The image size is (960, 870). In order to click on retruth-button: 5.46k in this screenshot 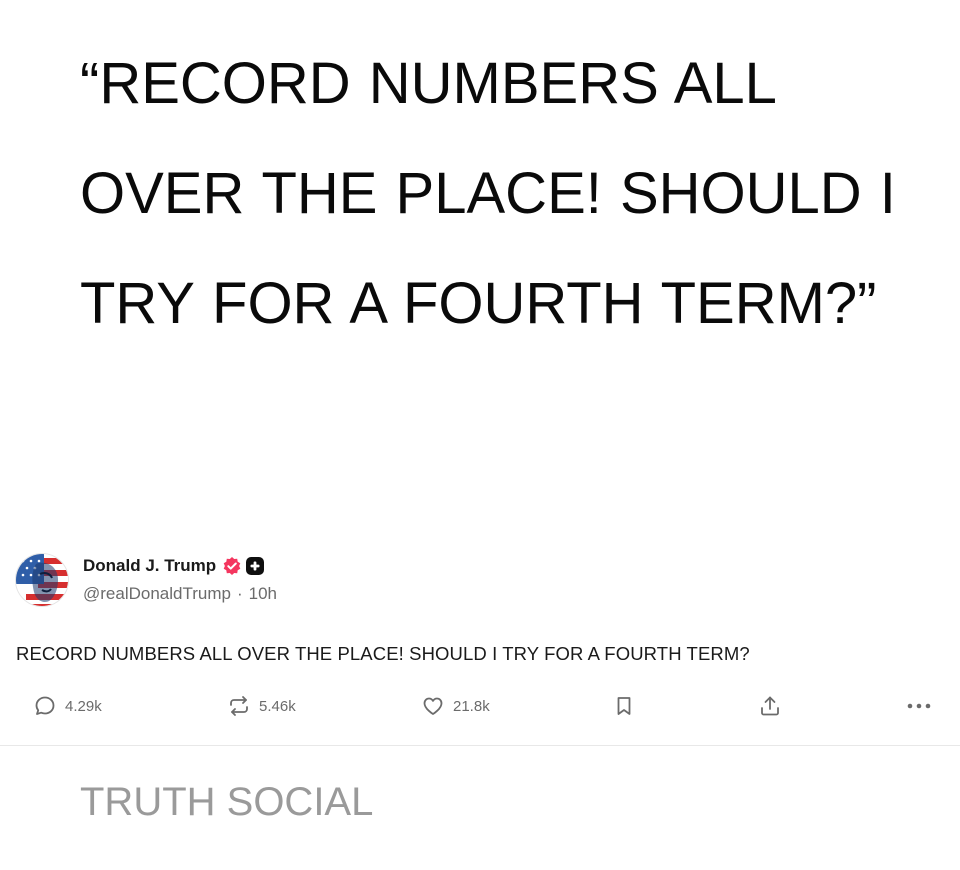, I will do `click(261, 706)`.